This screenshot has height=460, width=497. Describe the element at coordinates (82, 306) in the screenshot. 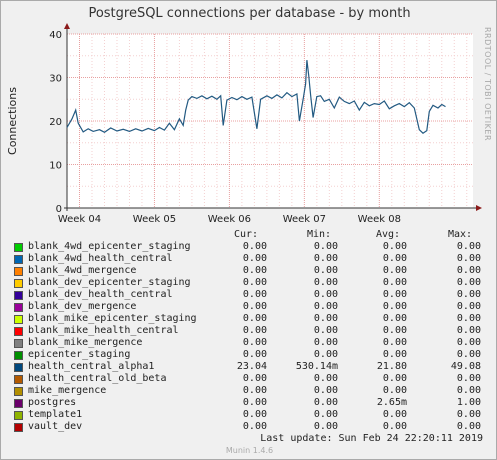

I see `legend-series-name: blank_dev_mergence` at that location.